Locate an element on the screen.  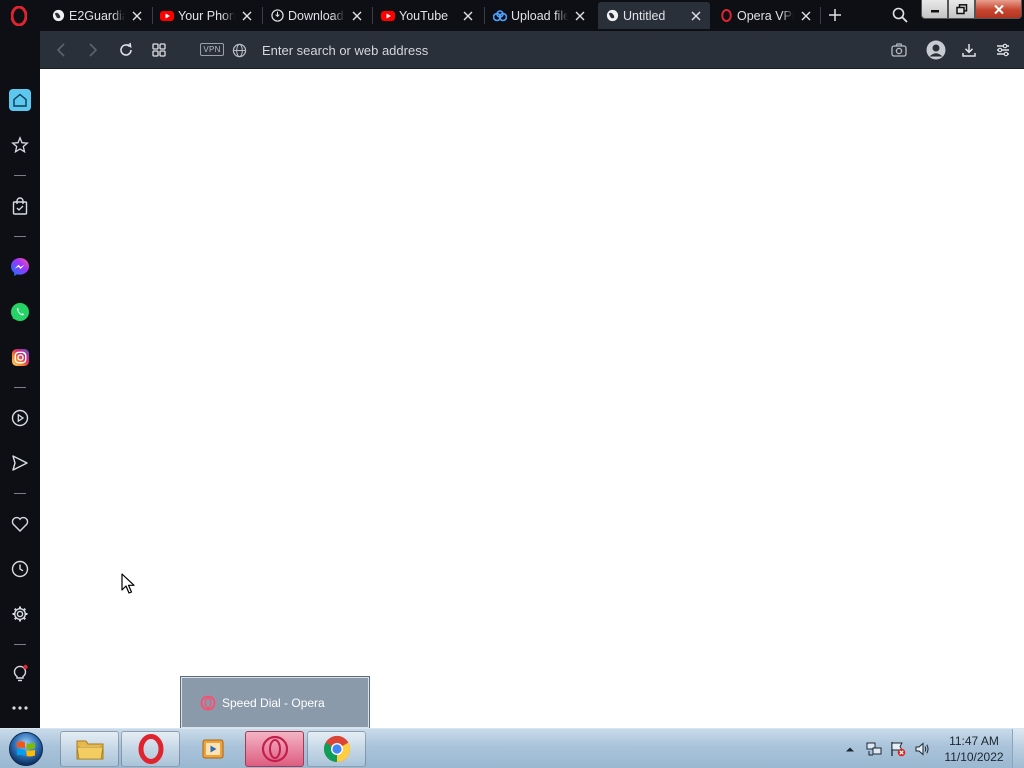
taskbar-file-explorer is located at coordinates (89, 749).